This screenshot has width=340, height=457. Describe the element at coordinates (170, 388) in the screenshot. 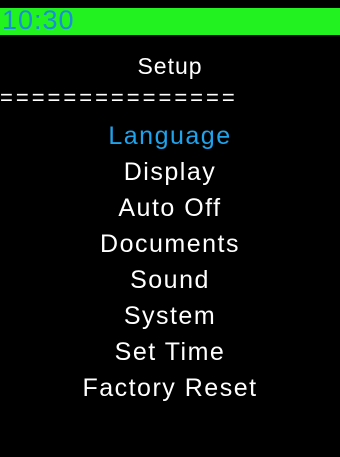

I see `menu-item-factory-reset: Factory Reset` at that location.